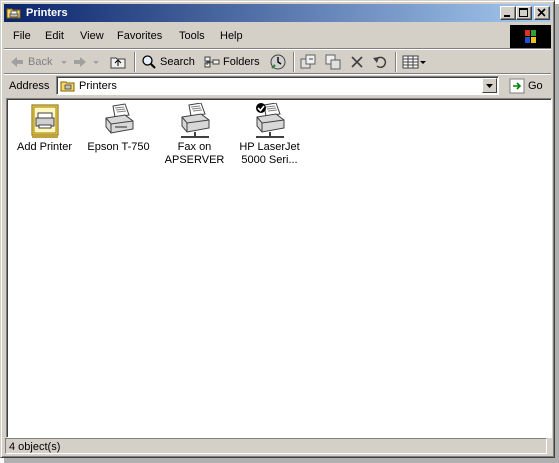 This screenshot has width=559, height=463. What do you see at coordinates (508, 13) in the screenshot?
I see `minimize-button` at bounding box center [508, 13].